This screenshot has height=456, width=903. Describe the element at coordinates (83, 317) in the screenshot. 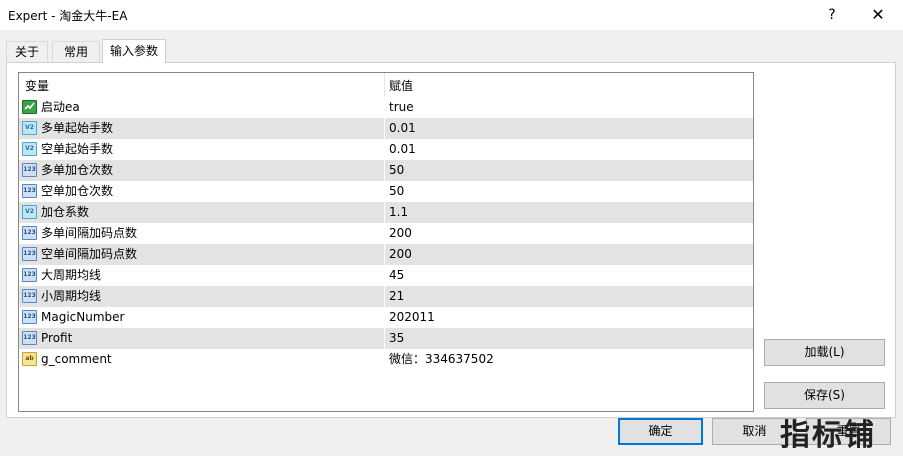

I see `row-variable-name: MagicNumber` at that location.